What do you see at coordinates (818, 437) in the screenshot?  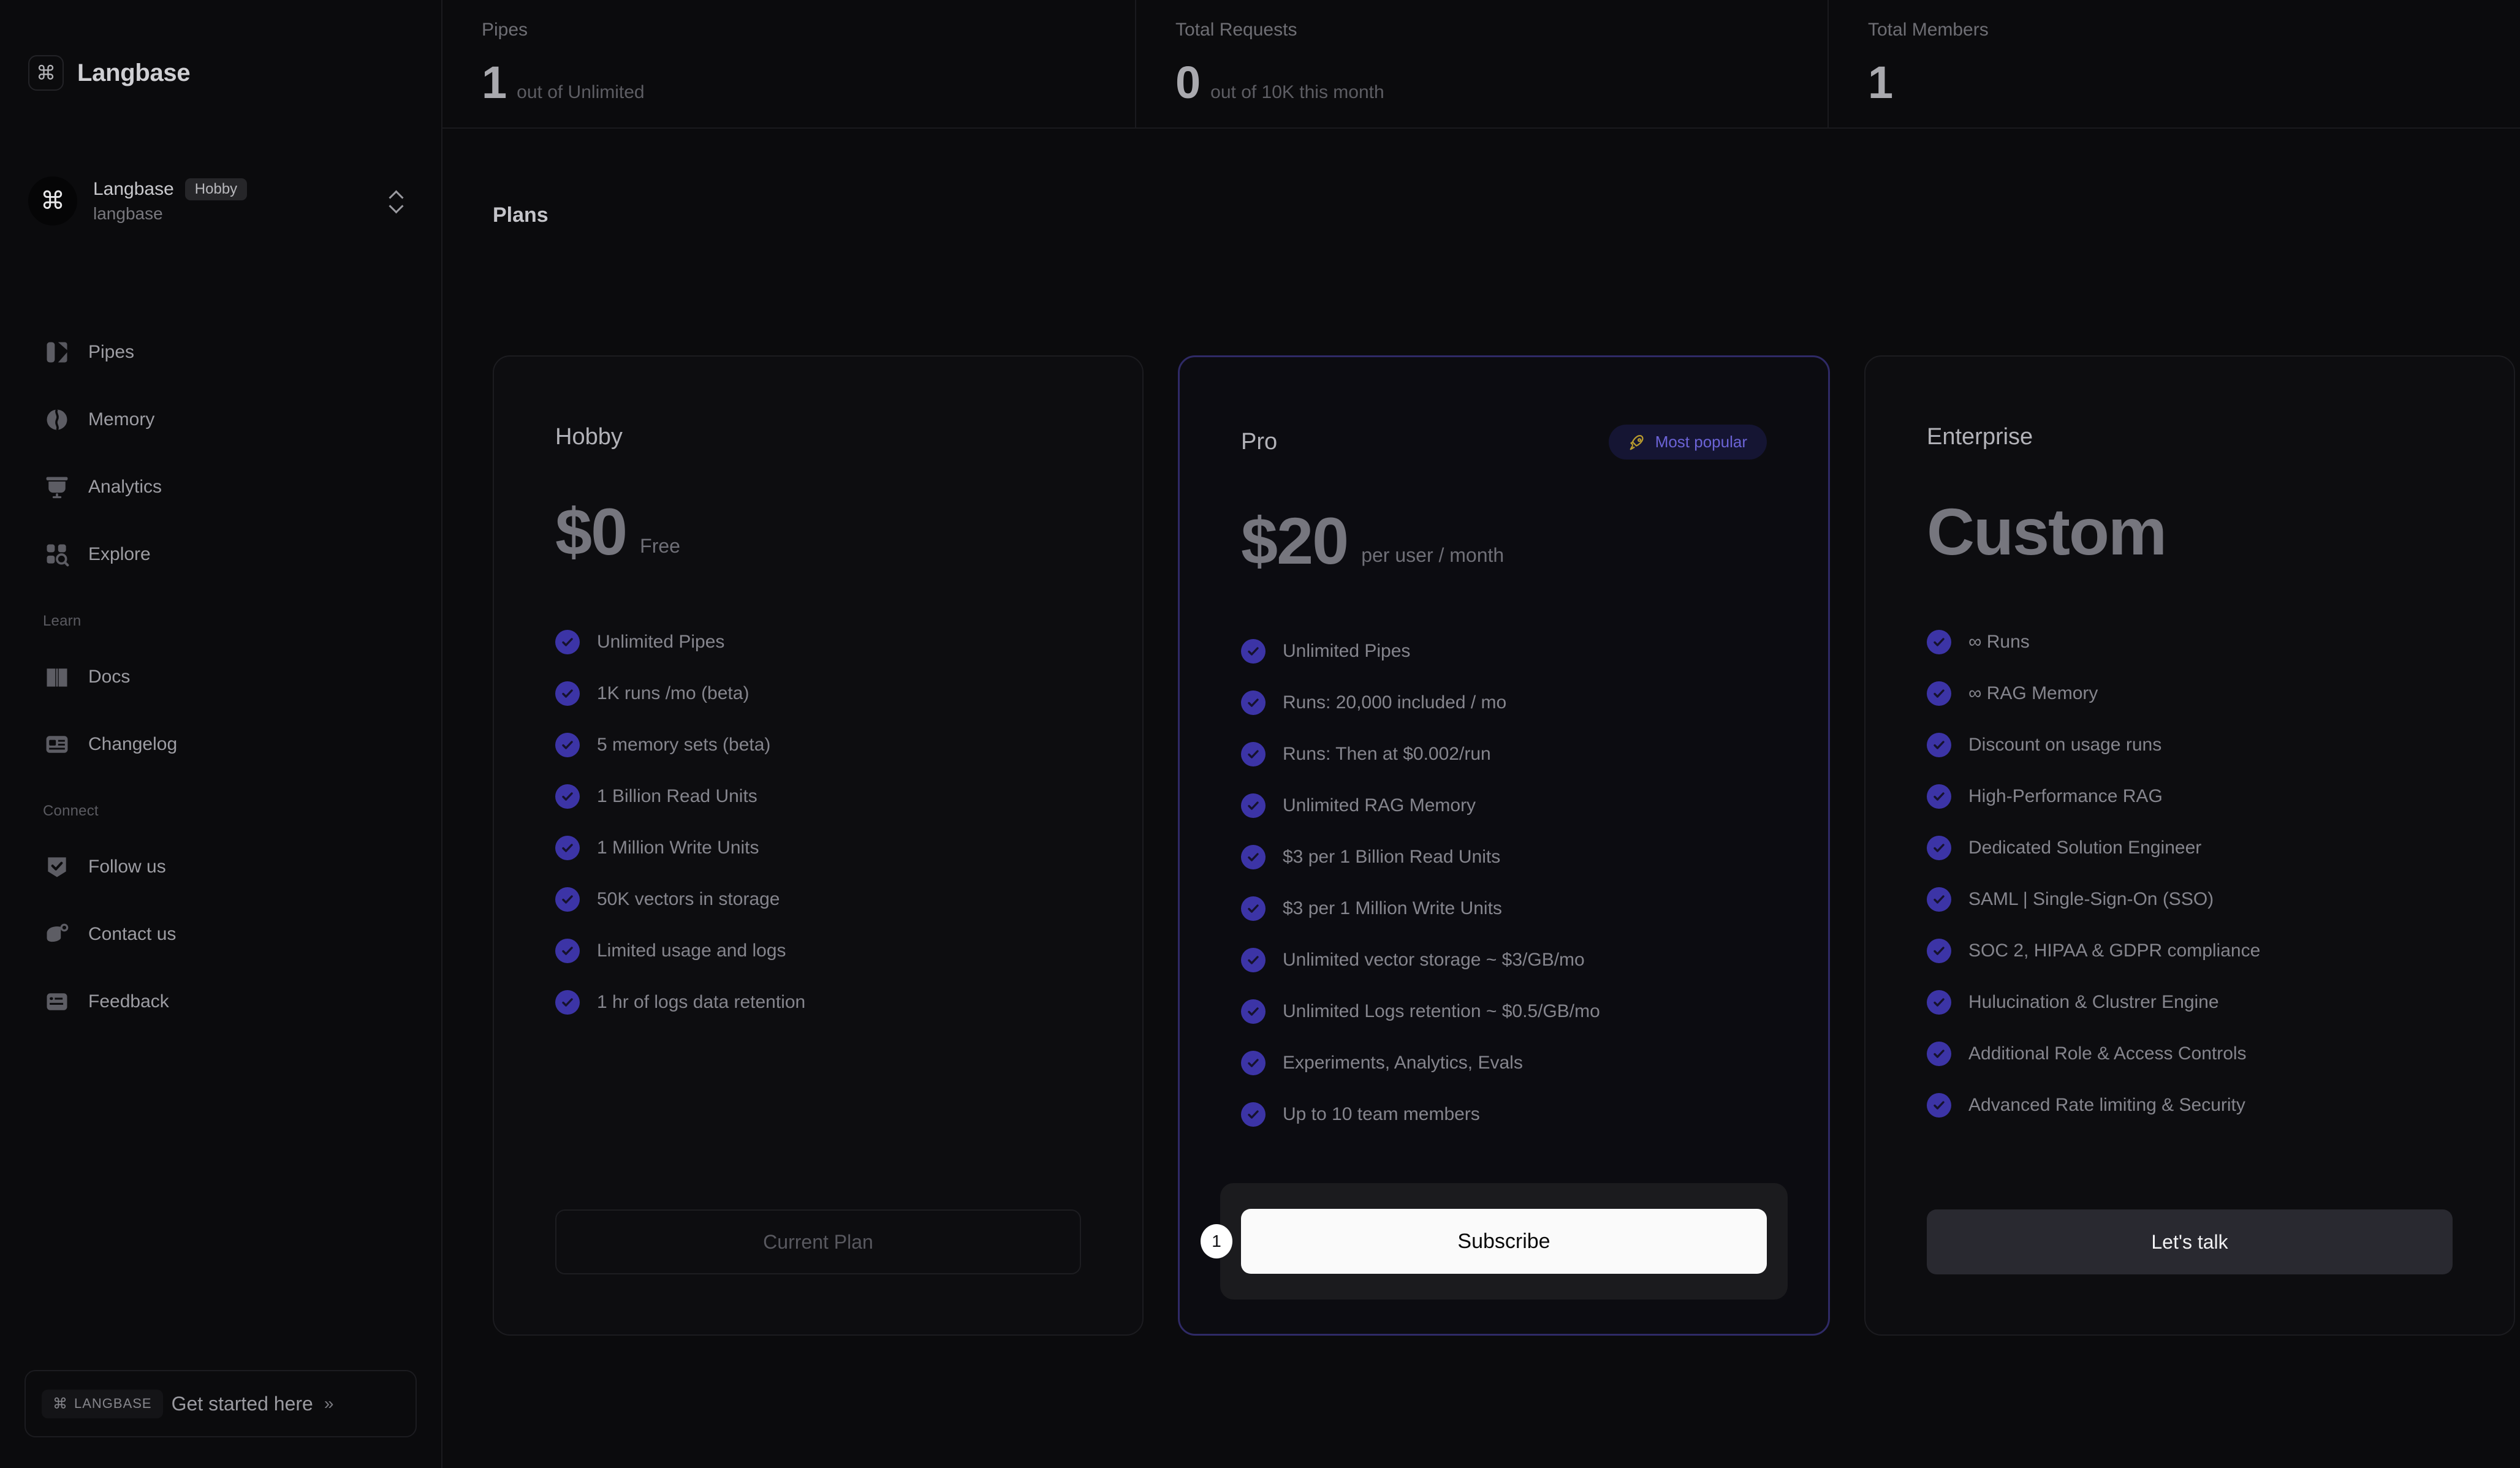 I see `plan-header: Hobby` at bounding box center [818, 437].